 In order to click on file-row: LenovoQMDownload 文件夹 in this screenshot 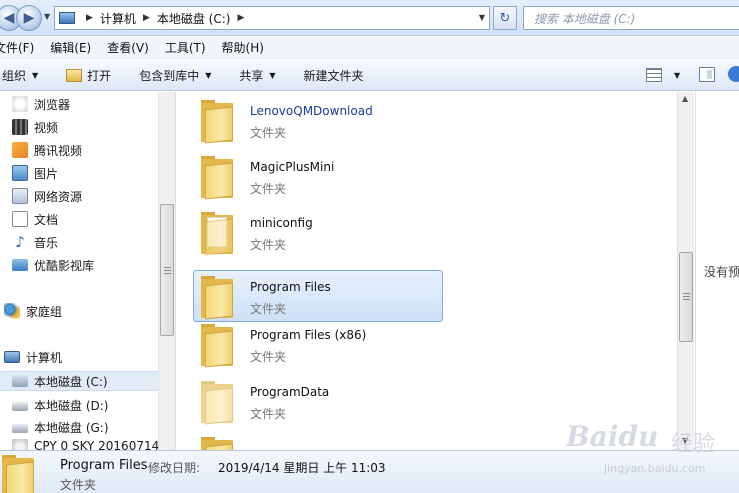, I will do `click(318, 120)`.